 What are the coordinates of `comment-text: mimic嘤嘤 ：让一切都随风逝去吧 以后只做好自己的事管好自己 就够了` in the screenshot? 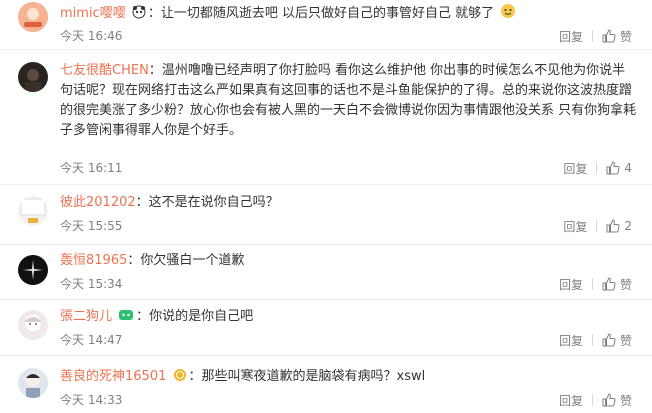 It's located at (349, 14).